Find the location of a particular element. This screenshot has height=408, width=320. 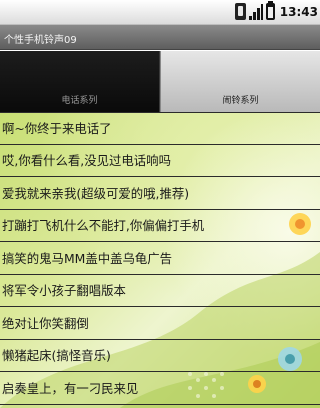

tab-alarms: 闹铃系列 is located at coordinates (240, 81).